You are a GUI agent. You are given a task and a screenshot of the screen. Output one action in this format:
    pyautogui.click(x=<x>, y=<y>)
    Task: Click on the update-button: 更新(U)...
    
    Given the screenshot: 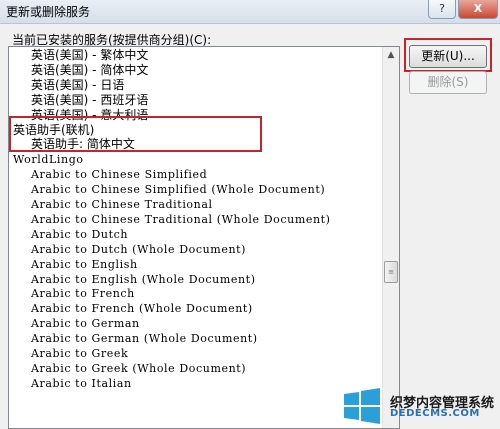 What is the action you would take?
    pyautogui.click(x=448, y=56)
    